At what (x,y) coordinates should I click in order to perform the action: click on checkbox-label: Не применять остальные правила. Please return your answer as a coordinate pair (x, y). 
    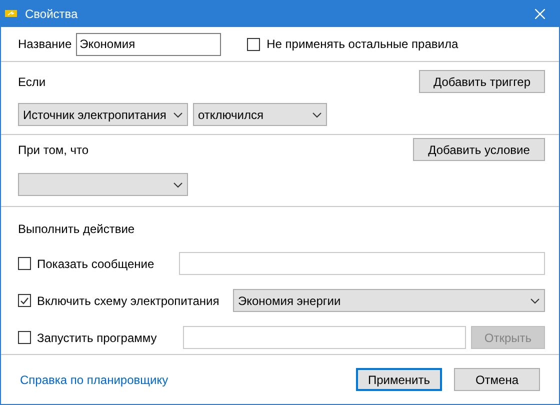
    Looking at the image, I should click on (362, 44).